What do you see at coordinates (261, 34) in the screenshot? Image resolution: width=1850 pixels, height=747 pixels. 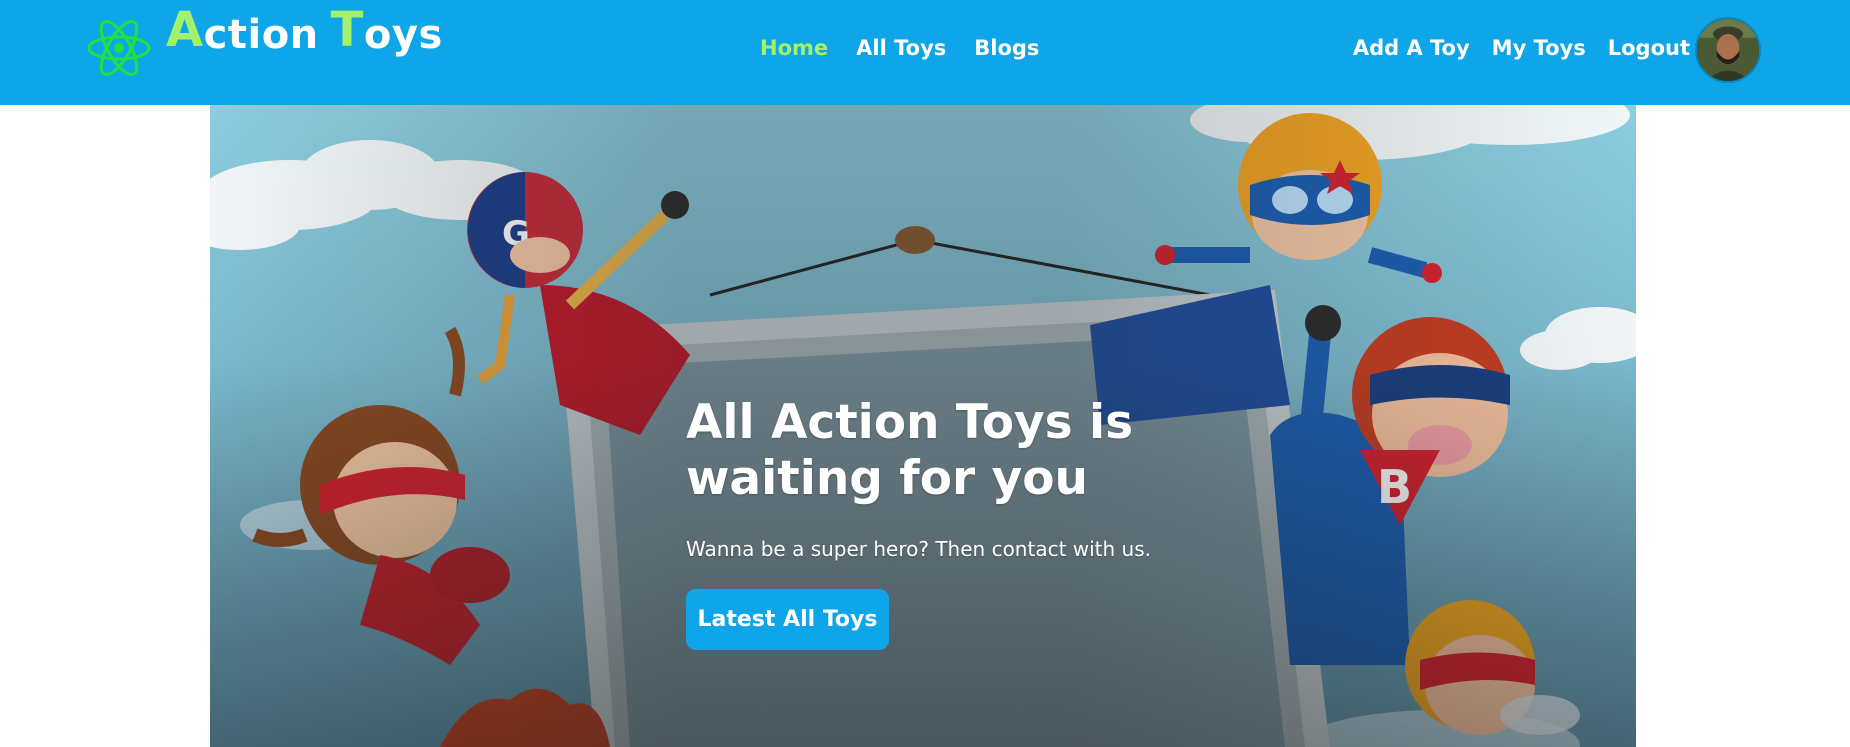 I see `brand-word-action: ction` at bounding box center [261, 34].